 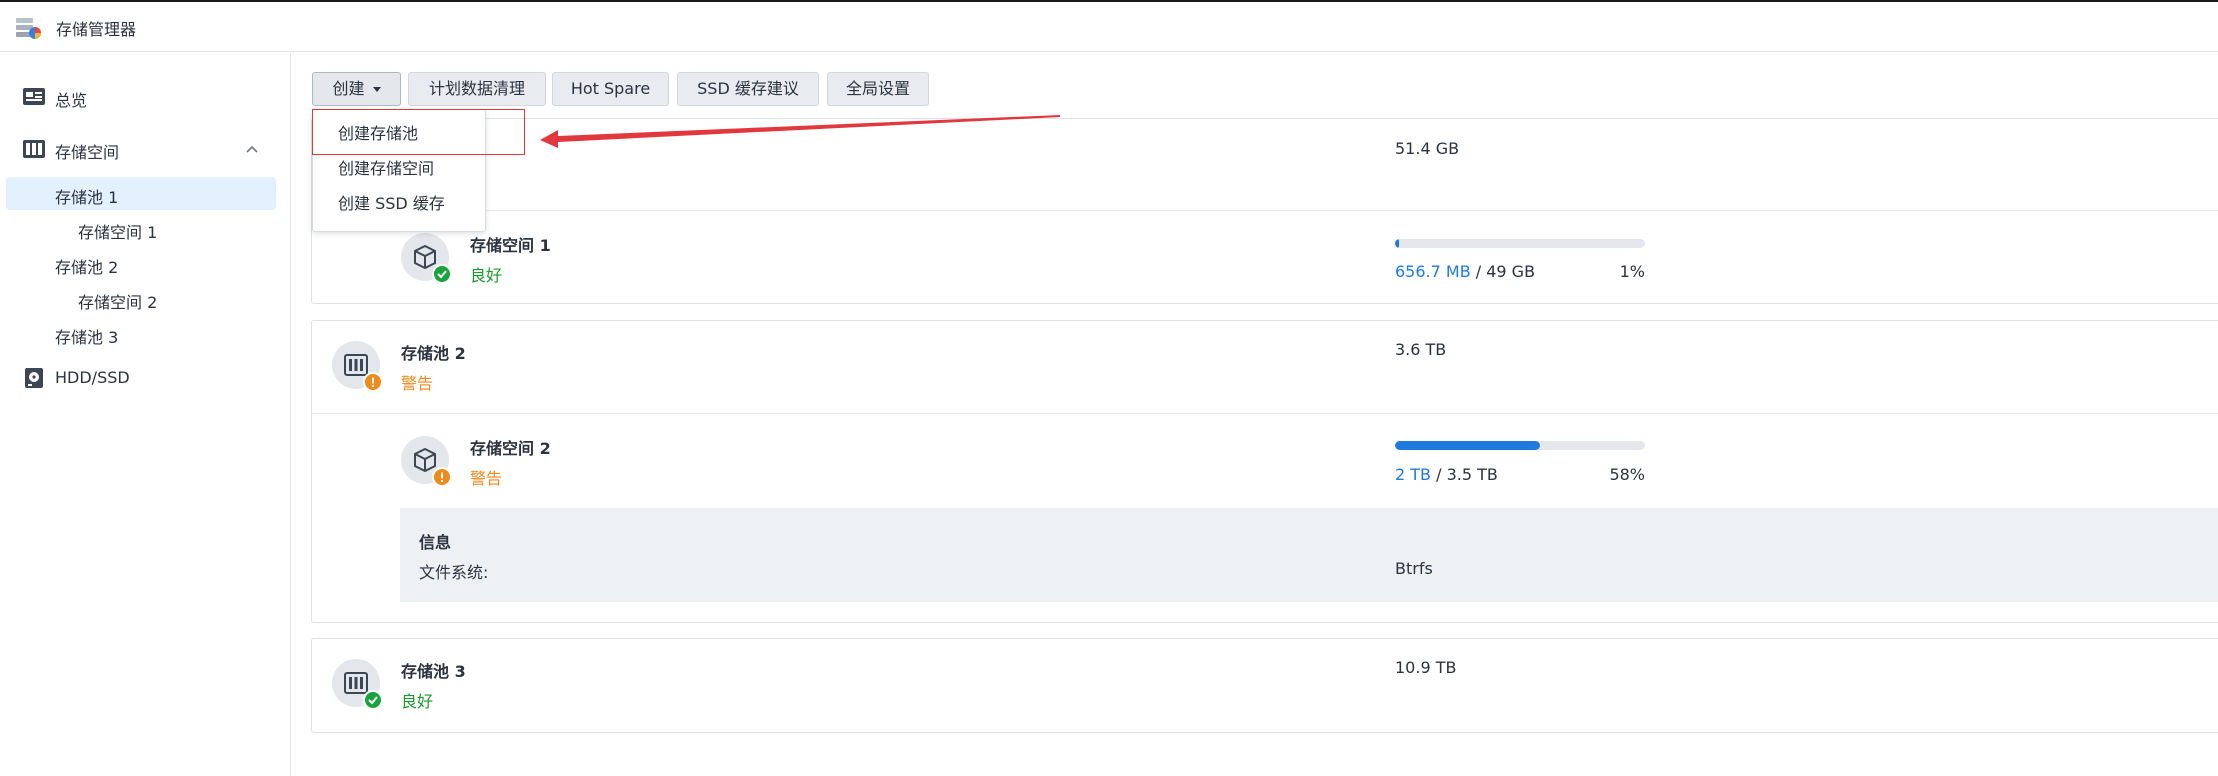 I want to click on menu-item-create-volume: 创建存储空间, so click(x=400, y=164).